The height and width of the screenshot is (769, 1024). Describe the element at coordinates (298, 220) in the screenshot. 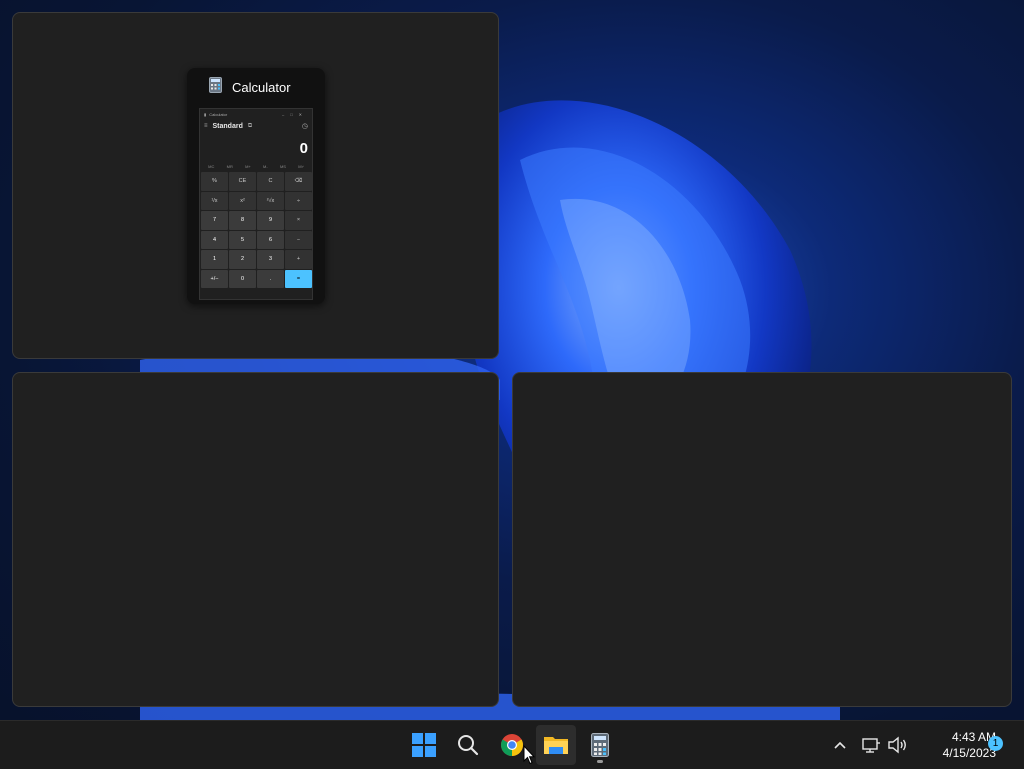

I see `calc-key: ×` at that location.